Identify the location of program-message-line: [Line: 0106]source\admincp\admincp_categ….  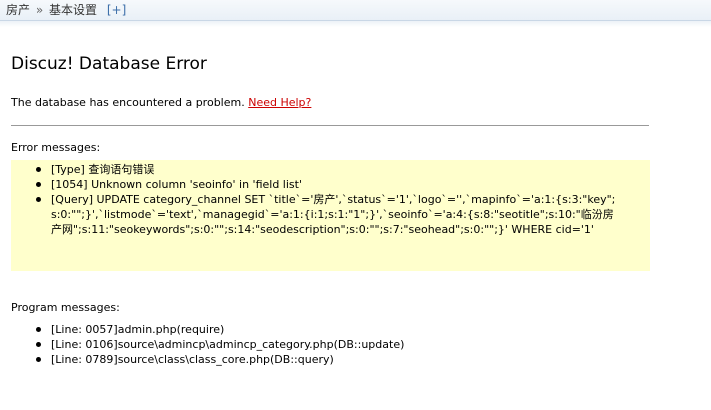
(330, 344).